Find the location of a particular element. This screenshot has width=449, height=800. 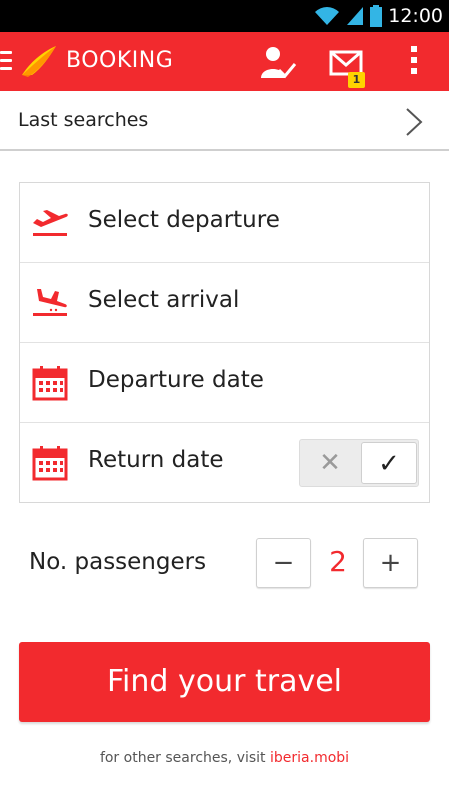

toggle-on-option: ✓ is located at coordinates (389, 463).